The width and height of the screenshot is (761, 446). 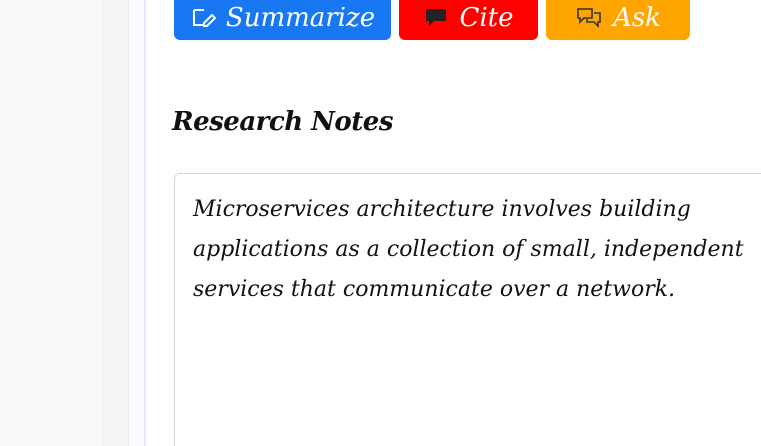 What do you see at coordinates (137, 223) in the screenshot?
I see `sidebar-divider` at bounding box center [137, 223].